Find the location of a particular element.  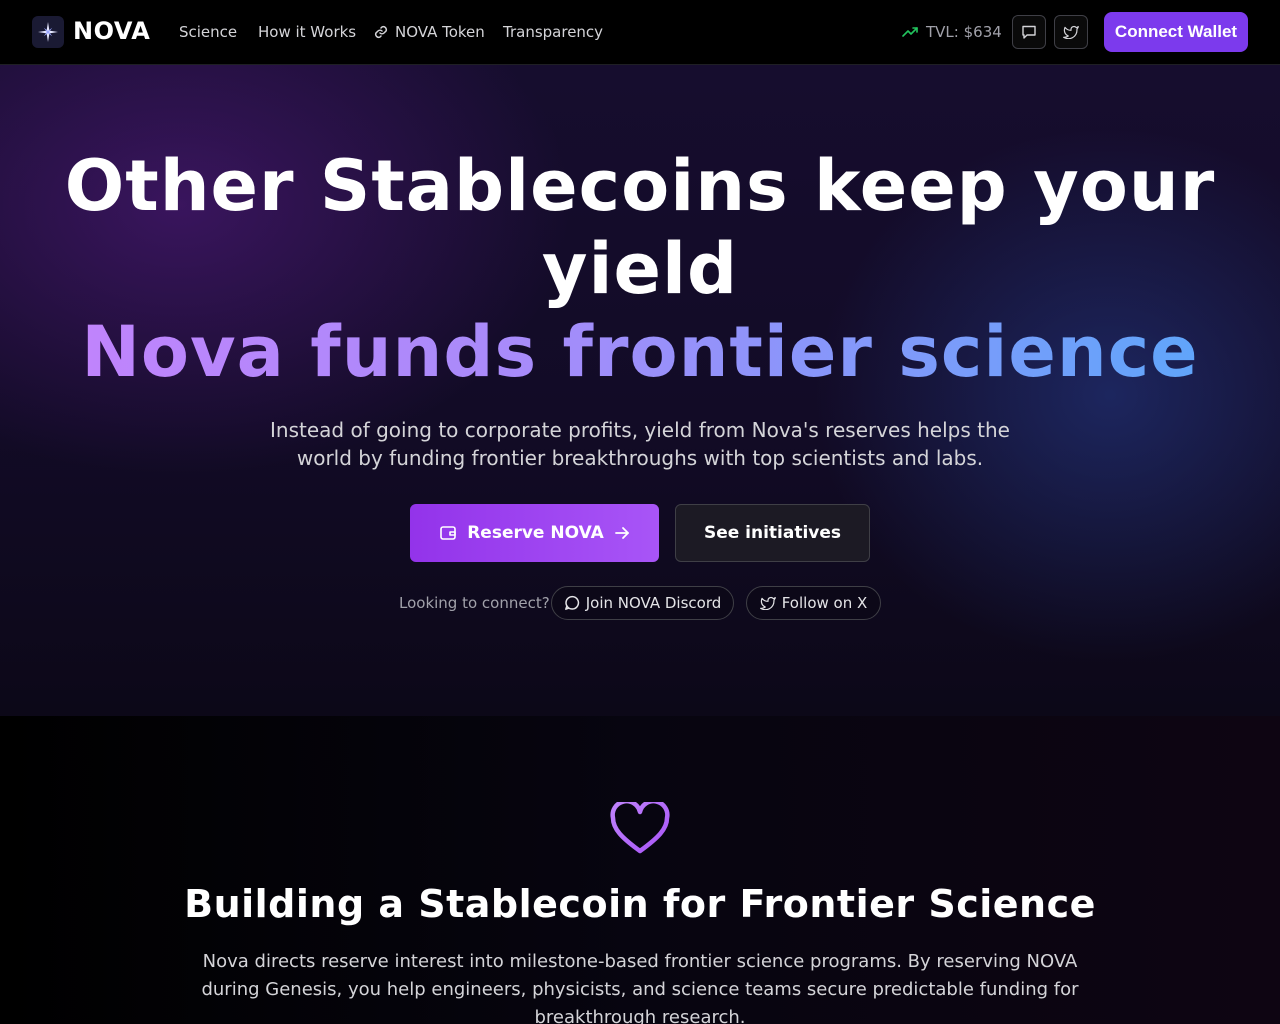

follow-x-button: Follow on X is located at coordinates (813, 603).